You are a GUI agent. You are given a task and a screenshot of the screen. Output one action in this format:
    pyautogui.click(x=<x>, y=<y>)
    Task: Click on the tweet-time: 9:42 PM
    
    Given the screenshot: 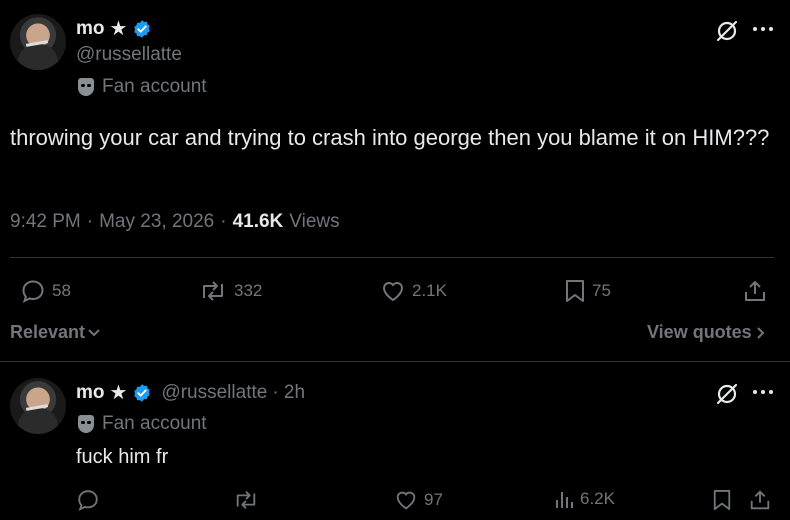 What is the action you would take?
    pyautogui.click(x=45, y=222)
    